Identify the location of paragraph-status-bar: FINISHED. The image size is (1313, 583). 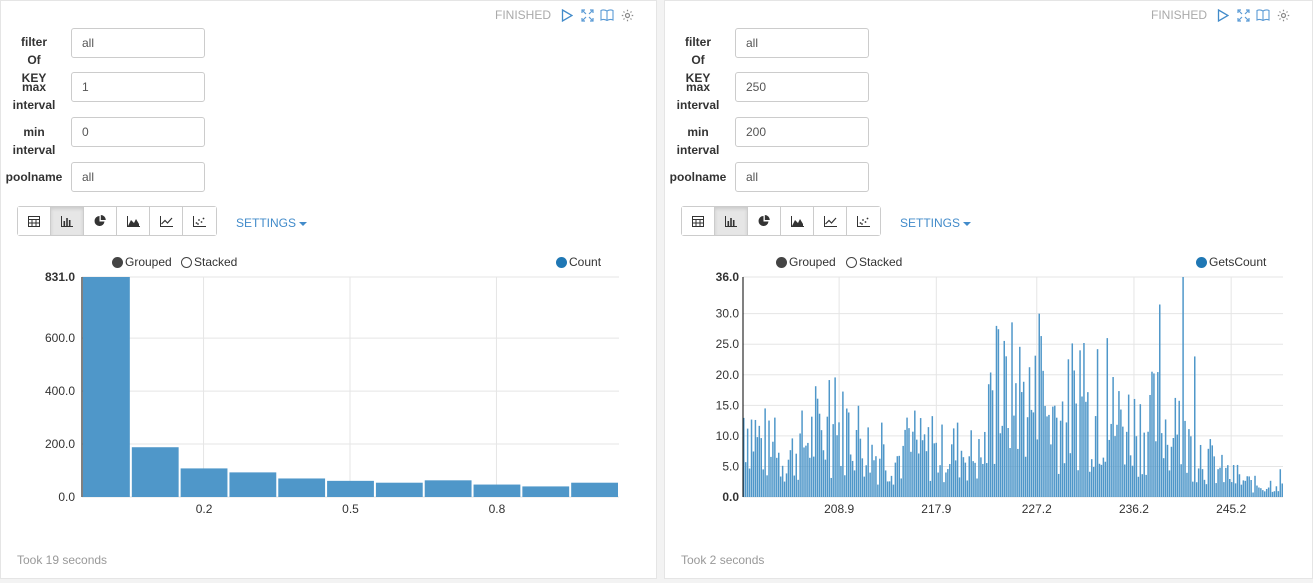
(564, 15).